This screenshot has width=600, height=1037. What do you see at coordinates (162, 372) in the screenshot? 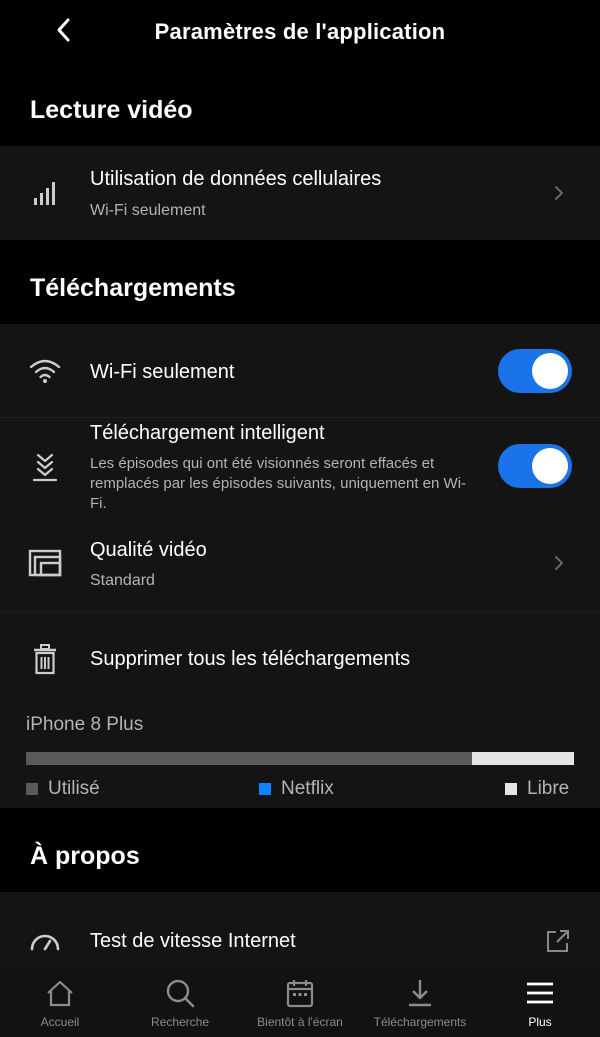
I see `wifi-only-title: Wi-Fi seulement` at bounding box center [162, 372].